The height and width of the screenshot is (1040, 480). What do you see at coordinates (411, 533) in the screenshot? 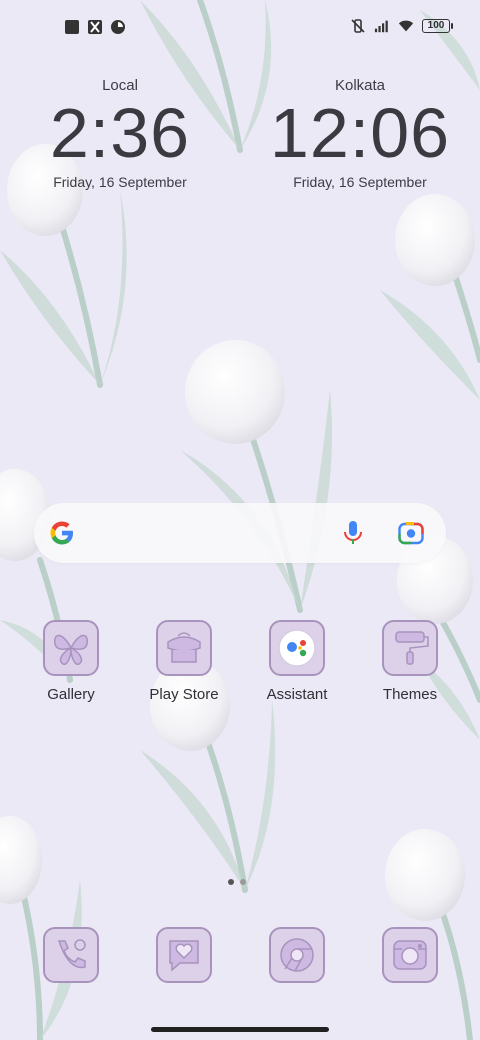
I see `lens-icon` at bounding box center [411, 533].